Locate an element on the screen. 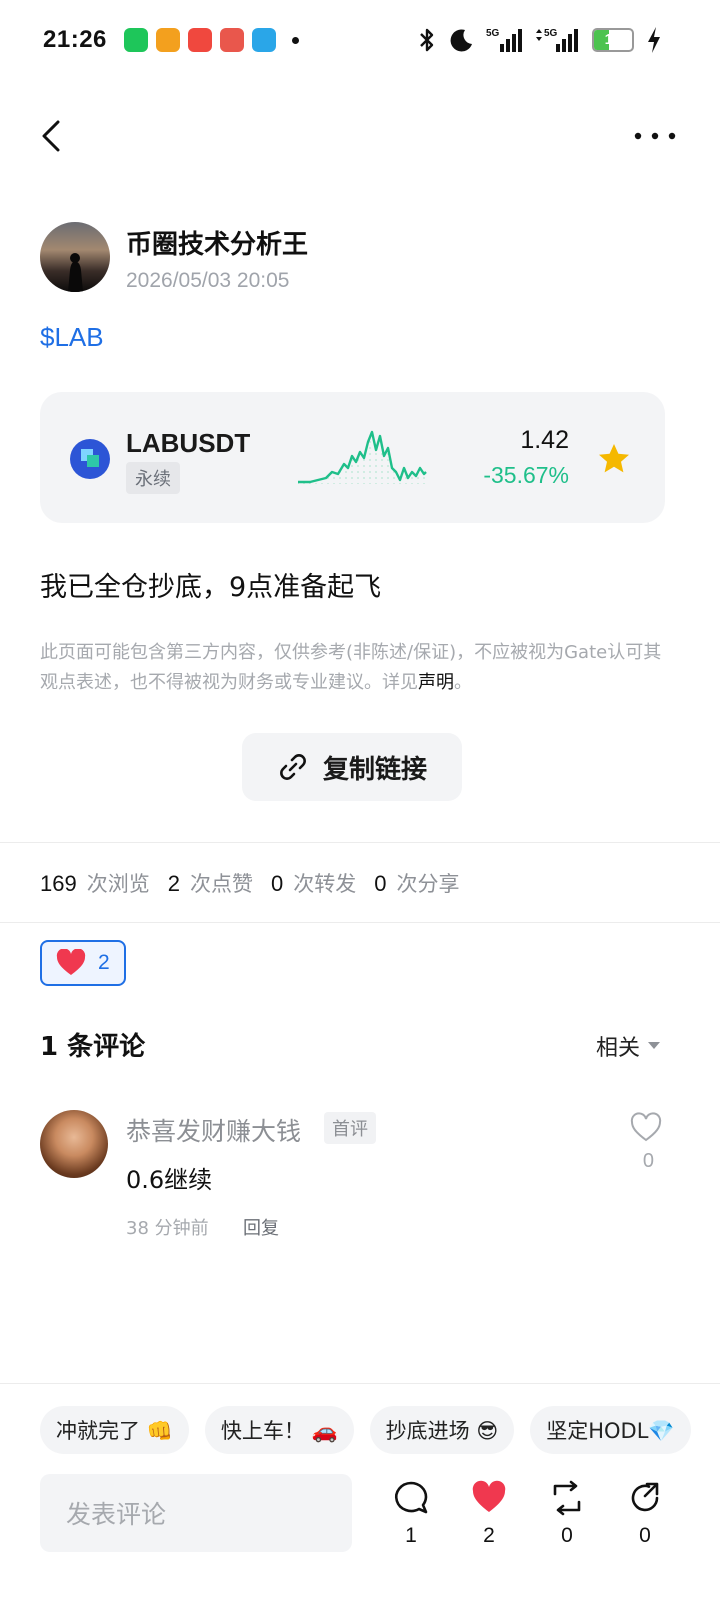  views-count: 169 is located at coordinates (58, 883).